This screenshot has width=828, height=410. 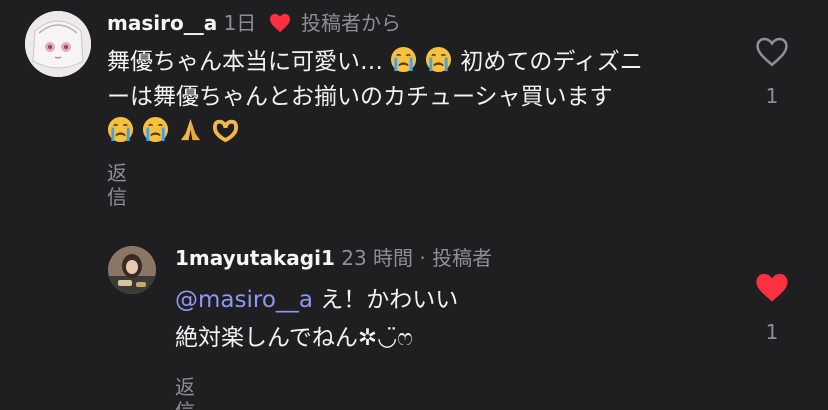 What do you see at coordinates (162, 23) in the screenshot?
I see `username: masiro__a` at bounding box center [162, 23].